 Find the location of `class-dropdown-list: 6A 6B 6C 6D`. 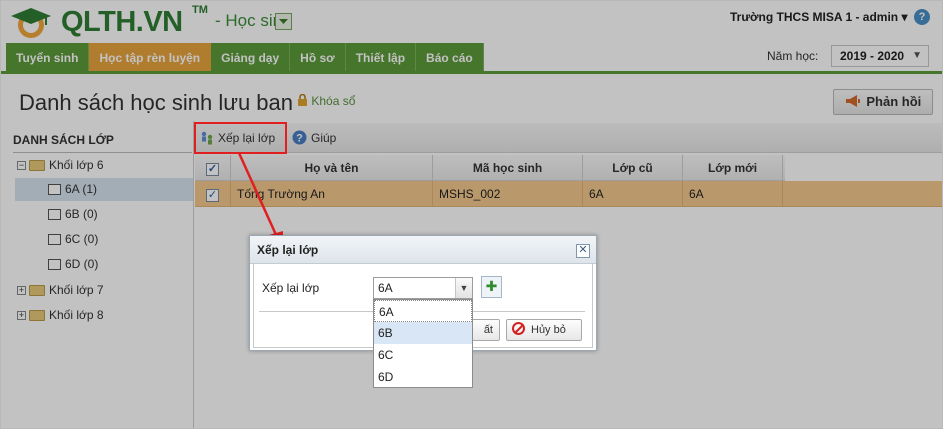

class-dropdown-list: 6A 6B 6C 6D is located at coordinates (423, 343).